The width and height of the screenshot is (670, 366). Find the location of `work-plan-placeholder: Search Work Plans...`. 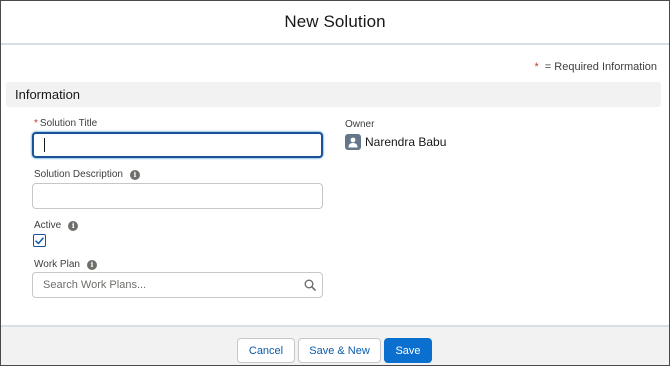

work-plan-placeholder: Search Work Plans... is located at coordinates (95, 285).